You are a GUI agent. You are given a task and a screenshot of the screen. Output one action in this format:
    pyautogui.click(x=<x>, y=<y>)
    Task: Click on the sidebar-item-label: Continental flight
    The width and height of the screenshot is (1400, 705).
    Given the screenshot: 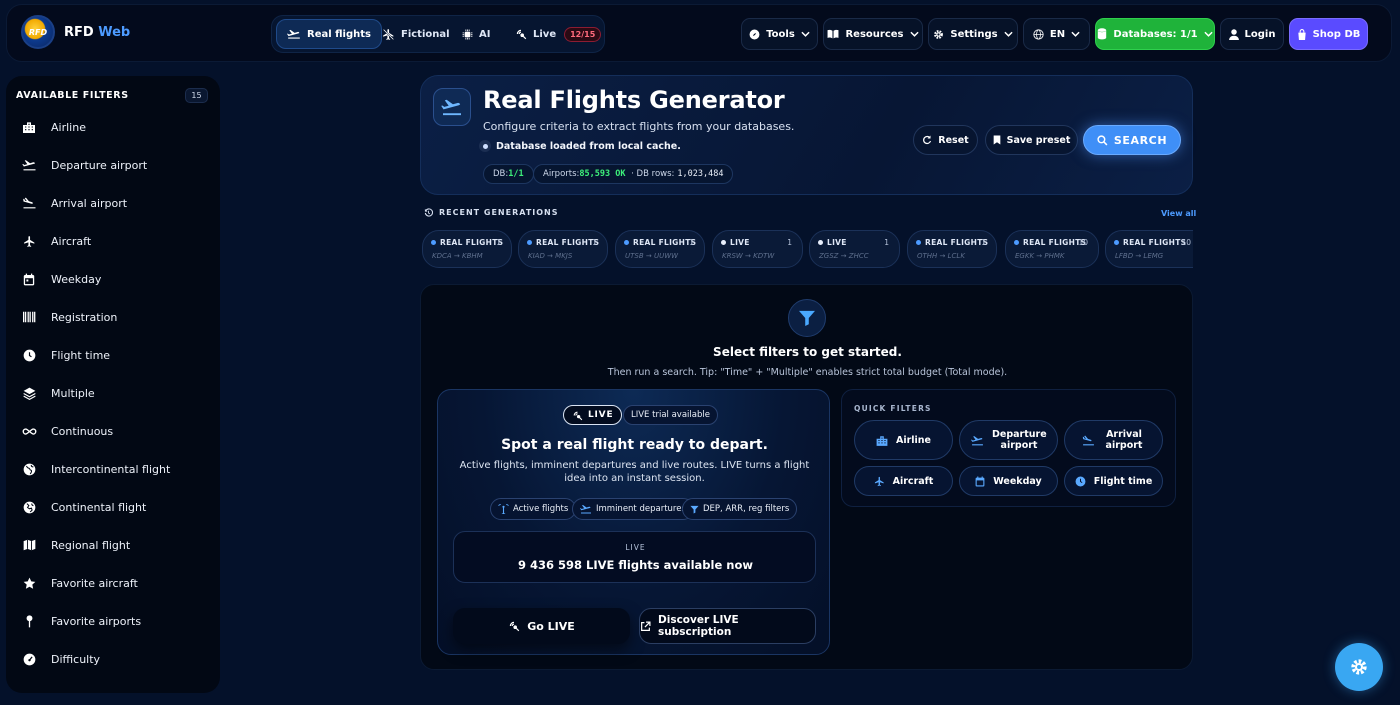 What is the action you would take?
    pyautogui.click(x=99, y=507)
    